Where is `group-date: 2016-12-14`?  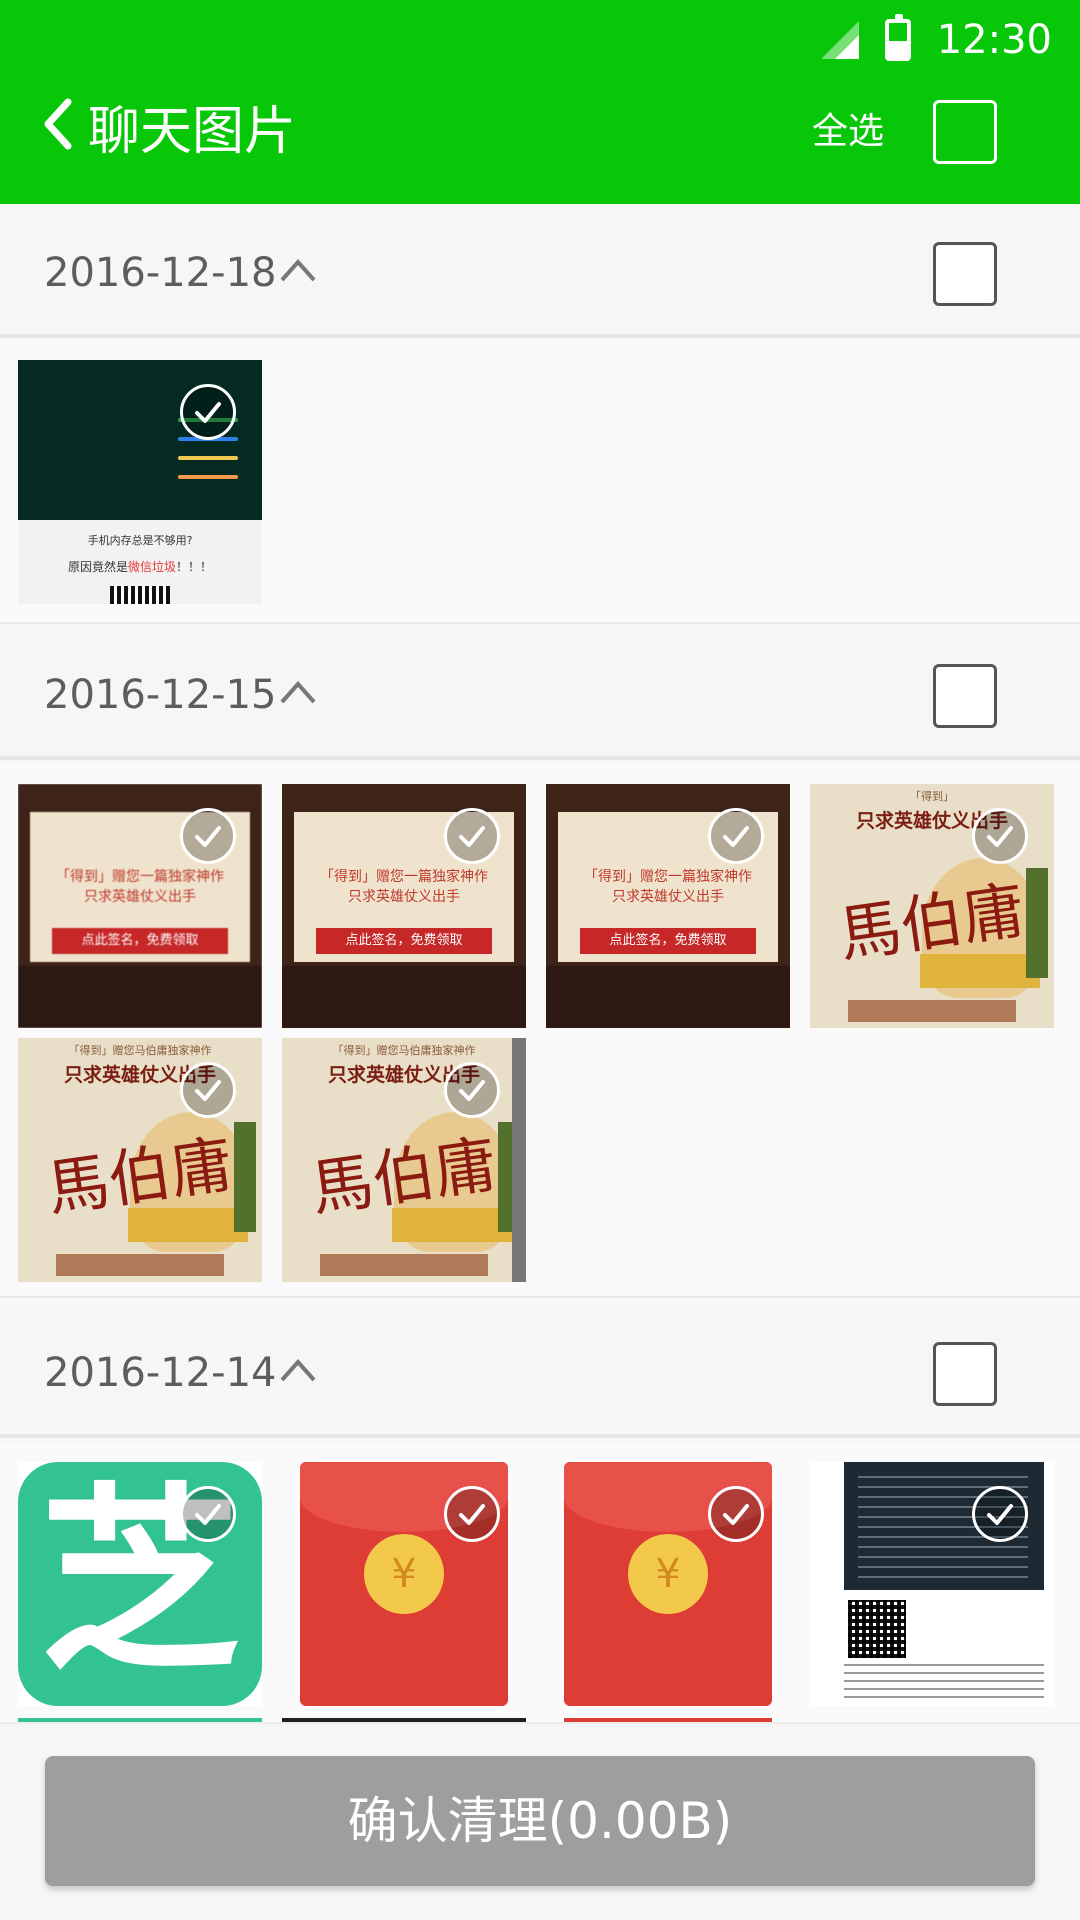 group-date: 2016-12-14 is located at coordinates (160, 1373).